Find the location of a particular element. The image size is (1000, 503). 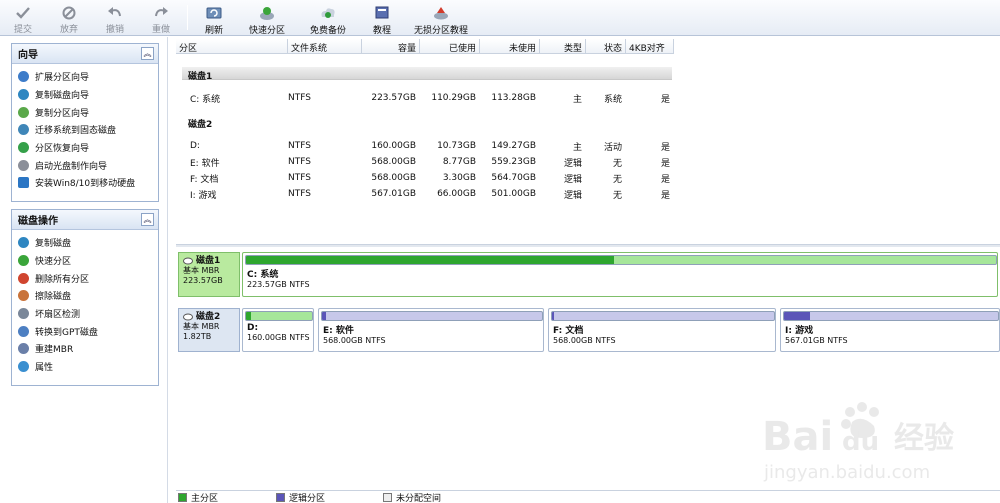

svg-text: du is located at coordinates (860, 442).